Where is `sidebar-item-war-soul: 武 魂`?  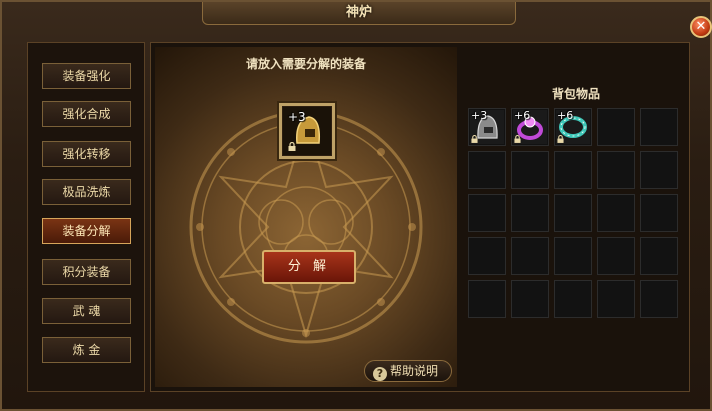 sidebar-item-war-soul: 武 魂 is located at coordinates (86, 311).